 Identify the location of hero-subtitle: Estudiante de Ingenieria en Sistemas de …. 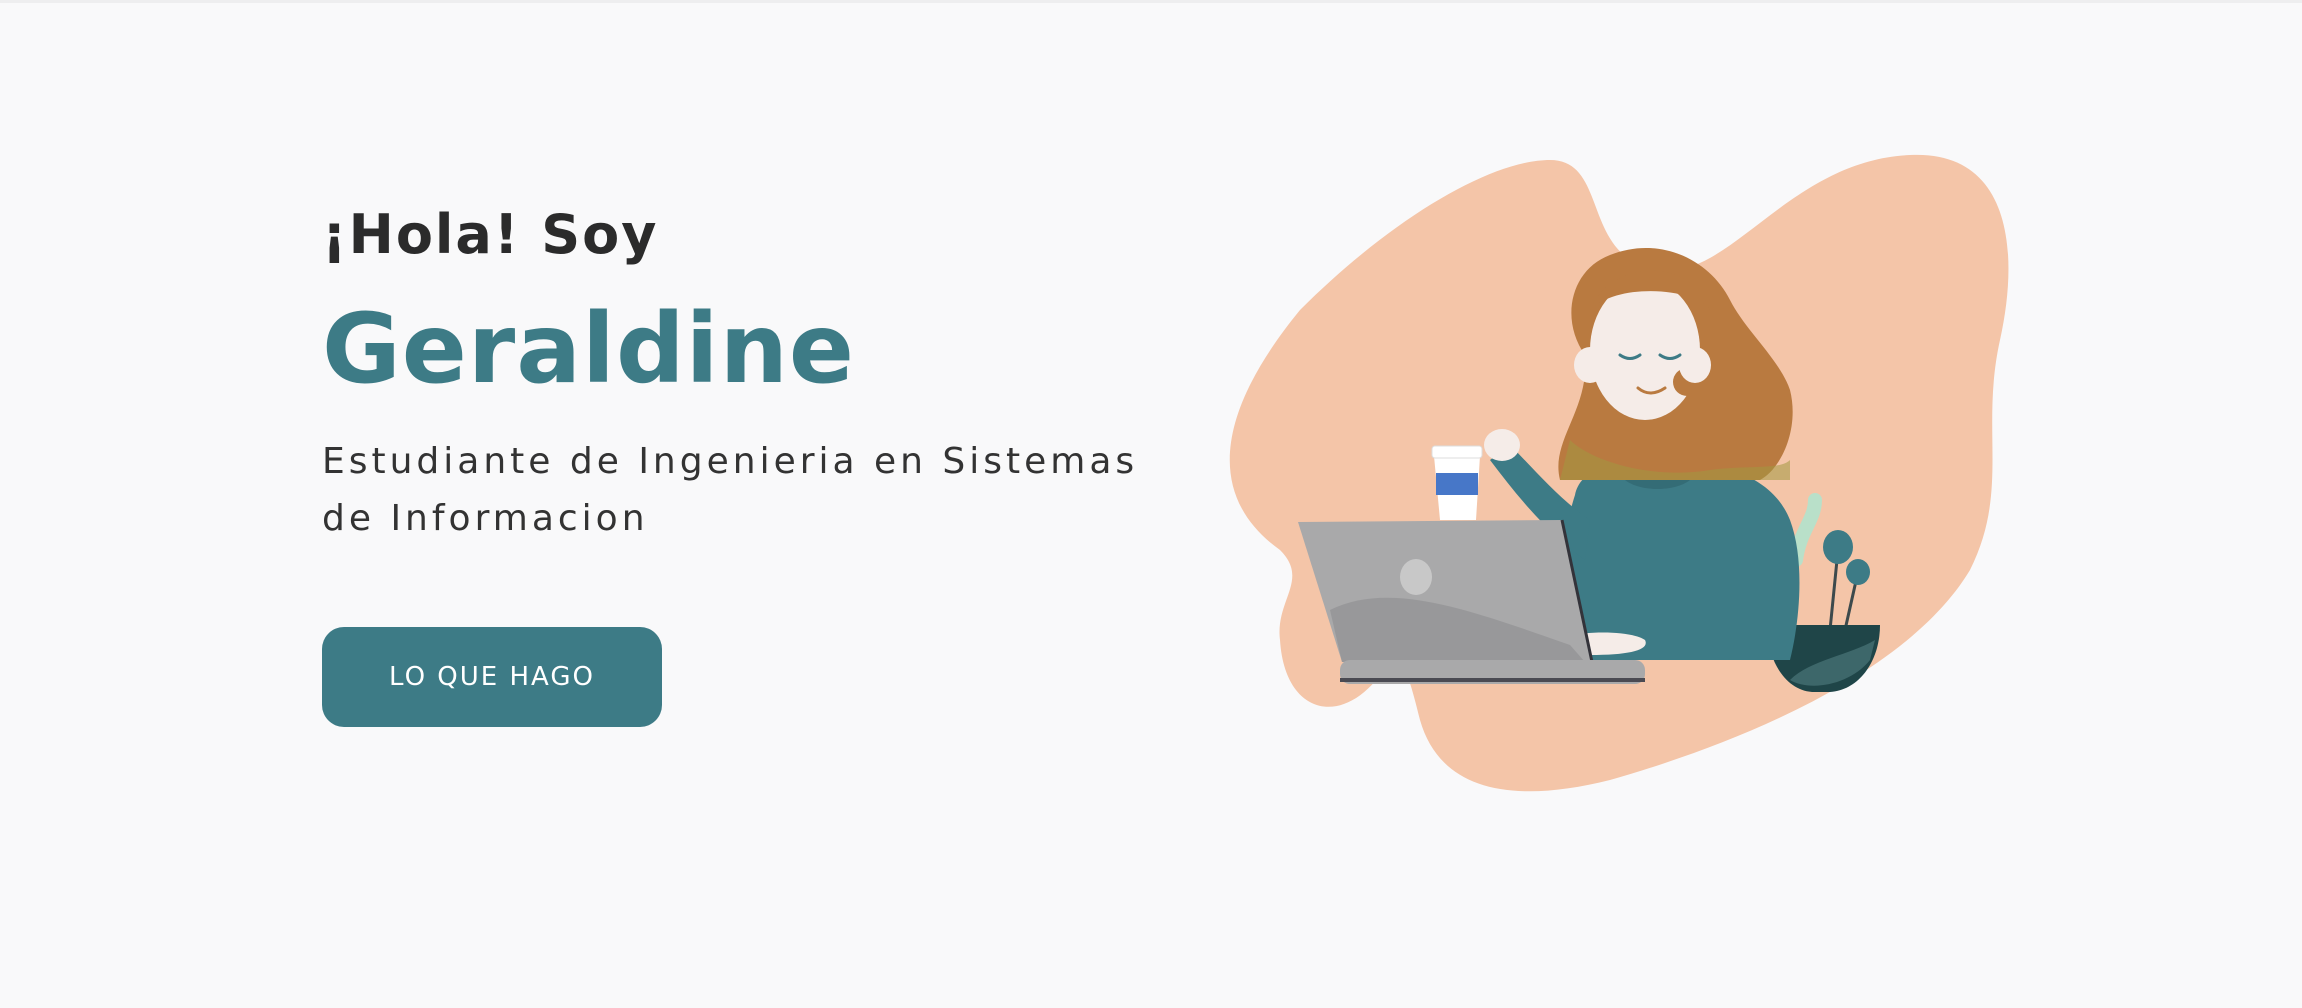
(730, 490).